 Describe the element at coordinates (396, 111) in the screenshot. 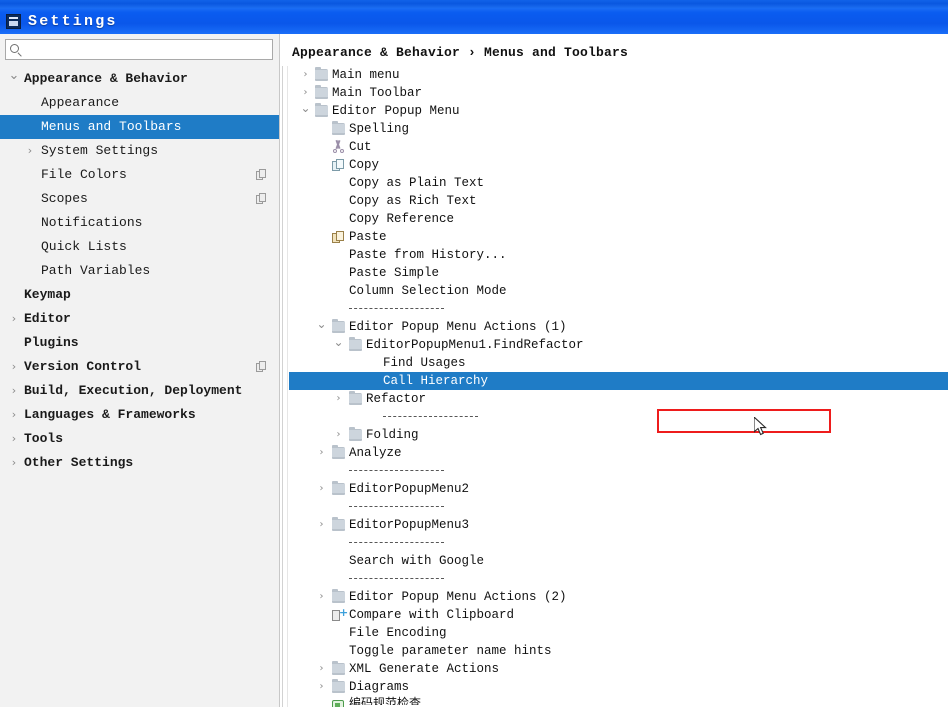

I see `tree-row-label: Editor Popup Menu` at that location.